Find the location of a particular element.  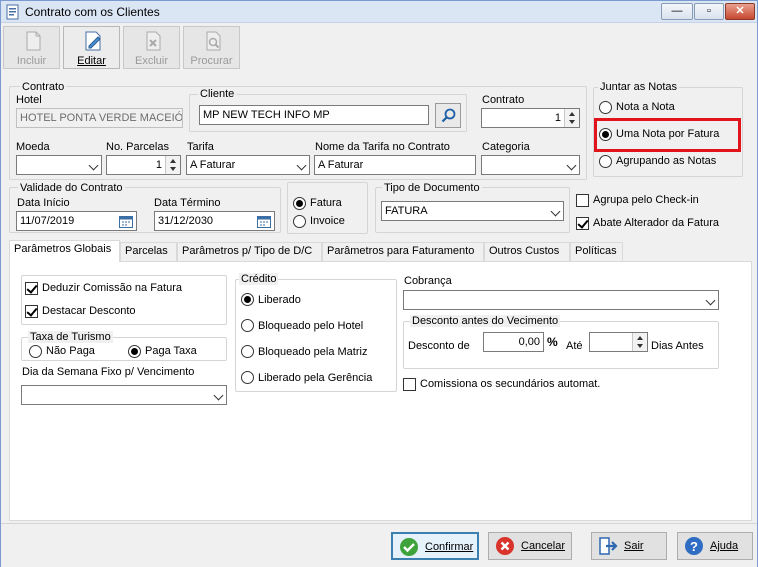

sair-button: Sair is located at coordinates (629, 546).